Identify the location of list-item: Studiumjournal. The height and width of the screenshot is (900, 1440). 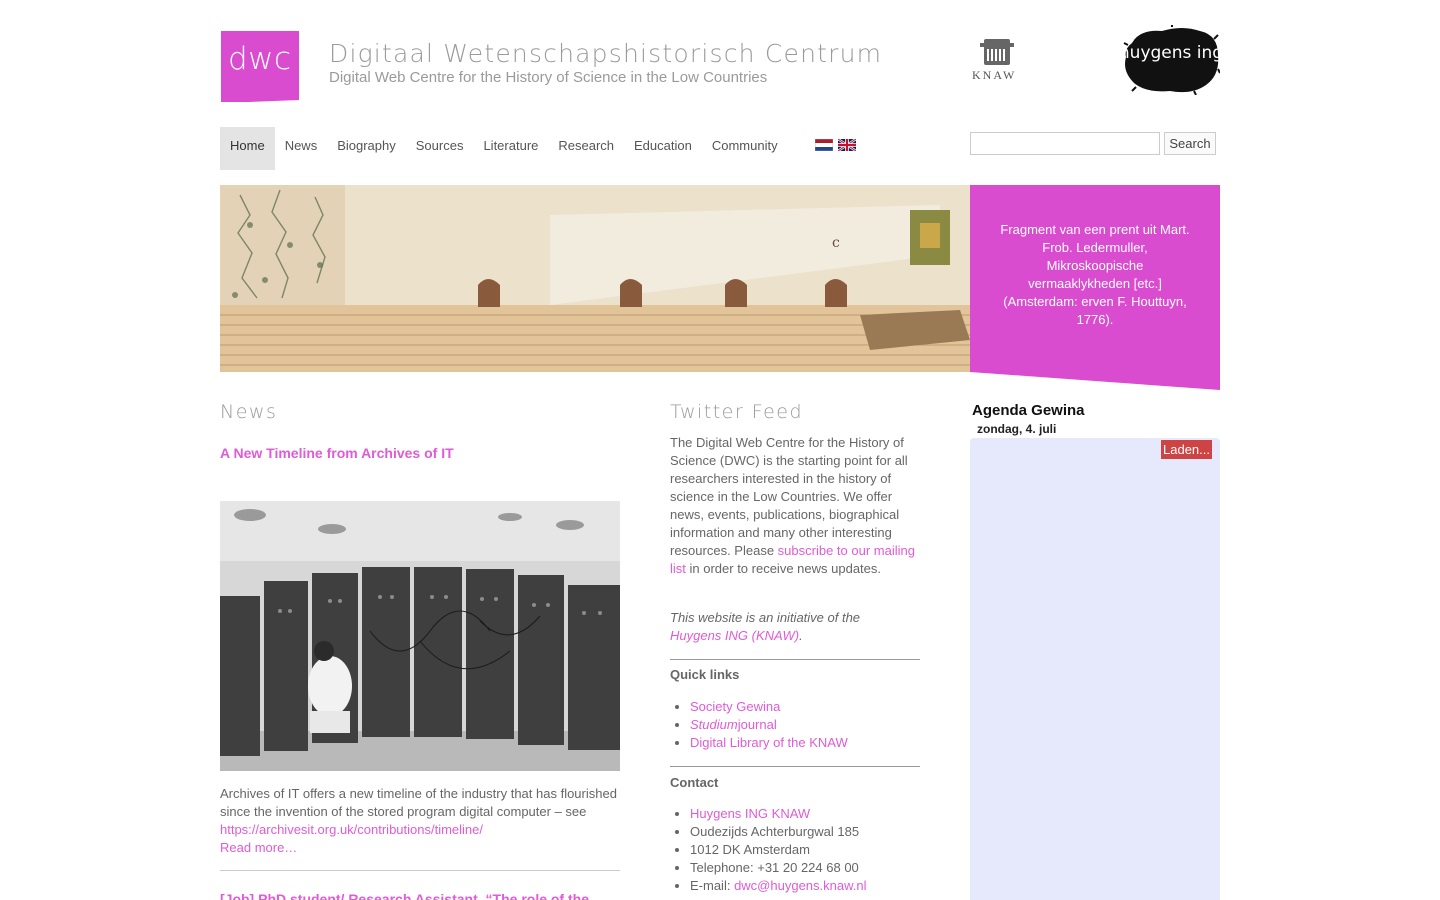
(769, 725).